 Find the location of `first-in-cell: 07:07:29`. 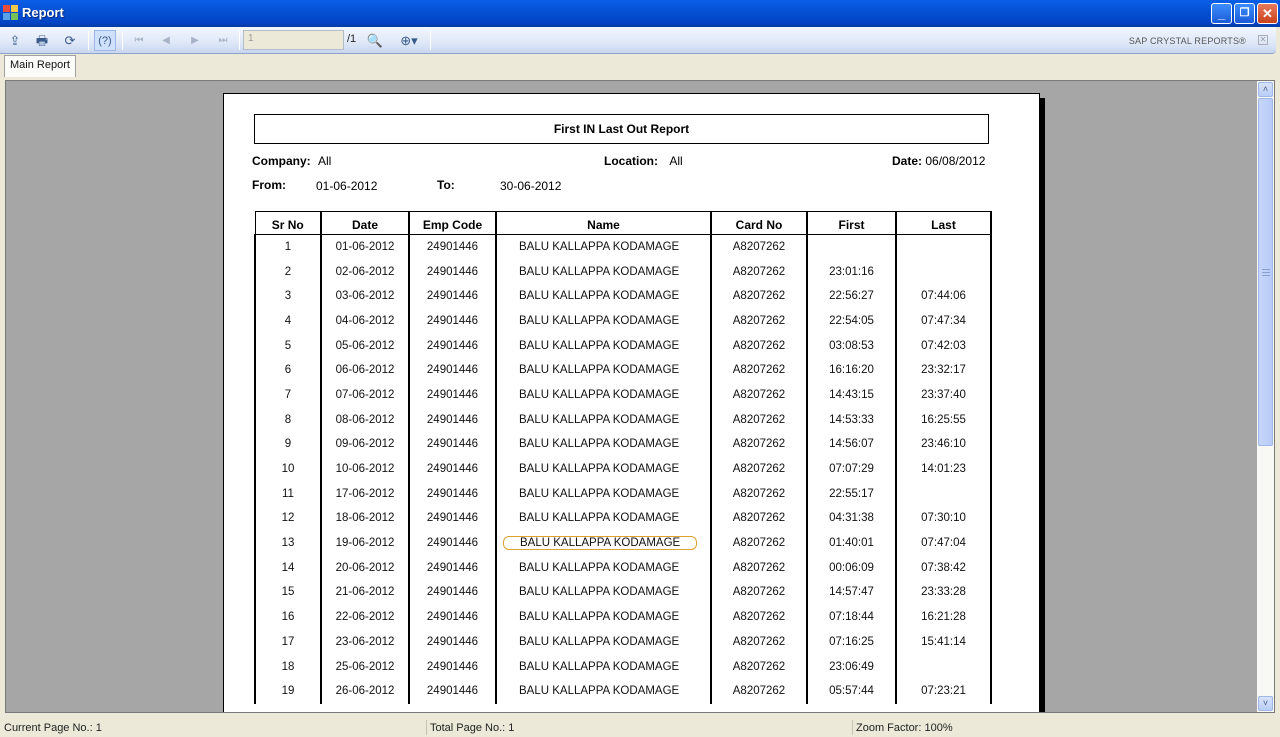

first-in-cell: 07:07:29 is located at coordinates (852, 469).